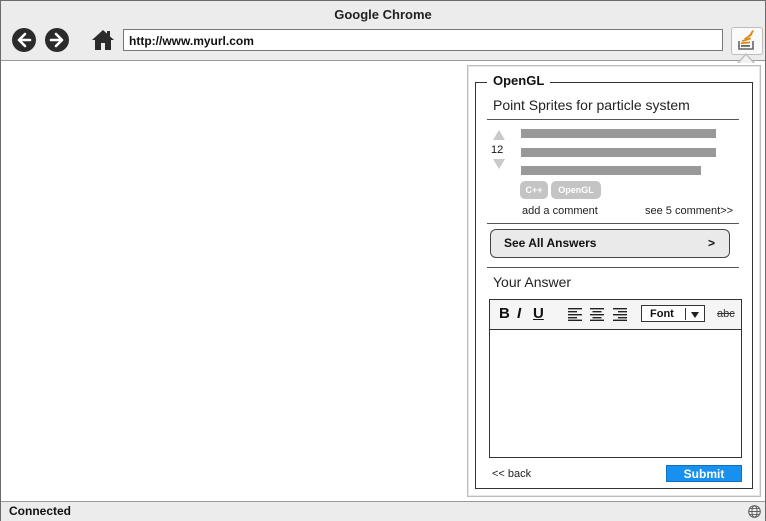 Image resolution: width=766 pixels, height=521 pixels. I want to click on align-left-icon, so click(575, 314).